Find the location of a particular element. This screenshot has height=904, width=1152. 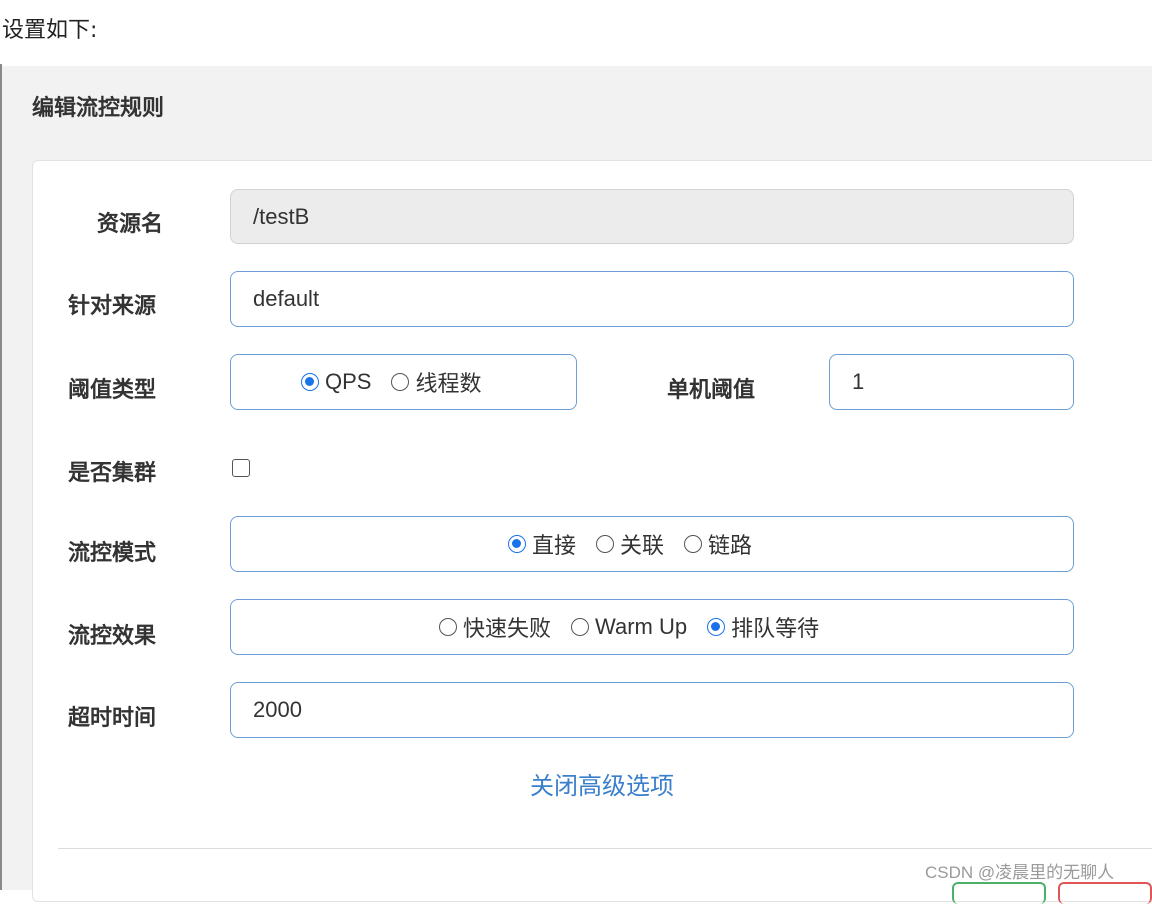

timeout-value: 2000 is located at coordinates (277, 709).